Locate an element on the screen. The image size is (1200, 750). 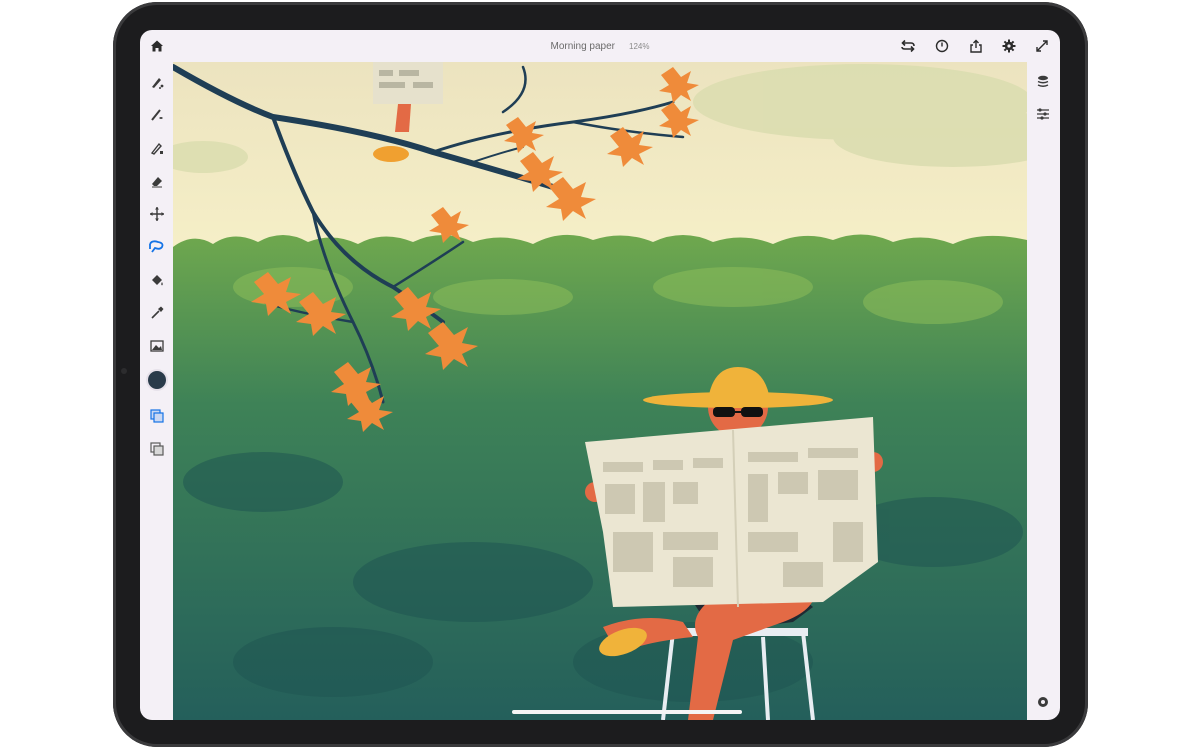
share-icon is located at coordinates (976, 46).